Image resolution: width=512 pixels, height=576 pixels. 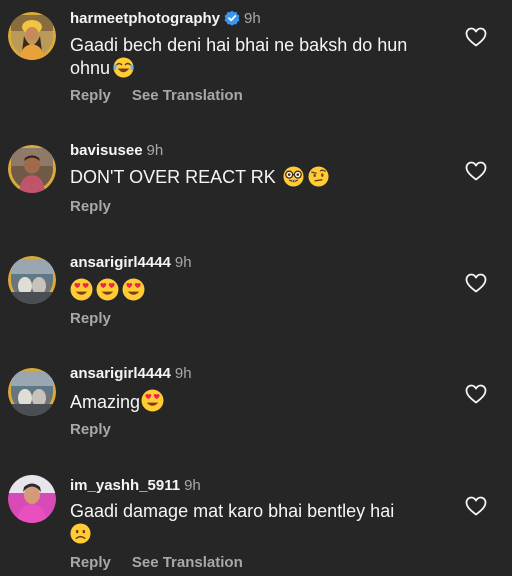 What do you see at coordinates (80, 536) in the screenshot?
I see `slightly-frowning-face-icon` at bounding box center [80, 536].